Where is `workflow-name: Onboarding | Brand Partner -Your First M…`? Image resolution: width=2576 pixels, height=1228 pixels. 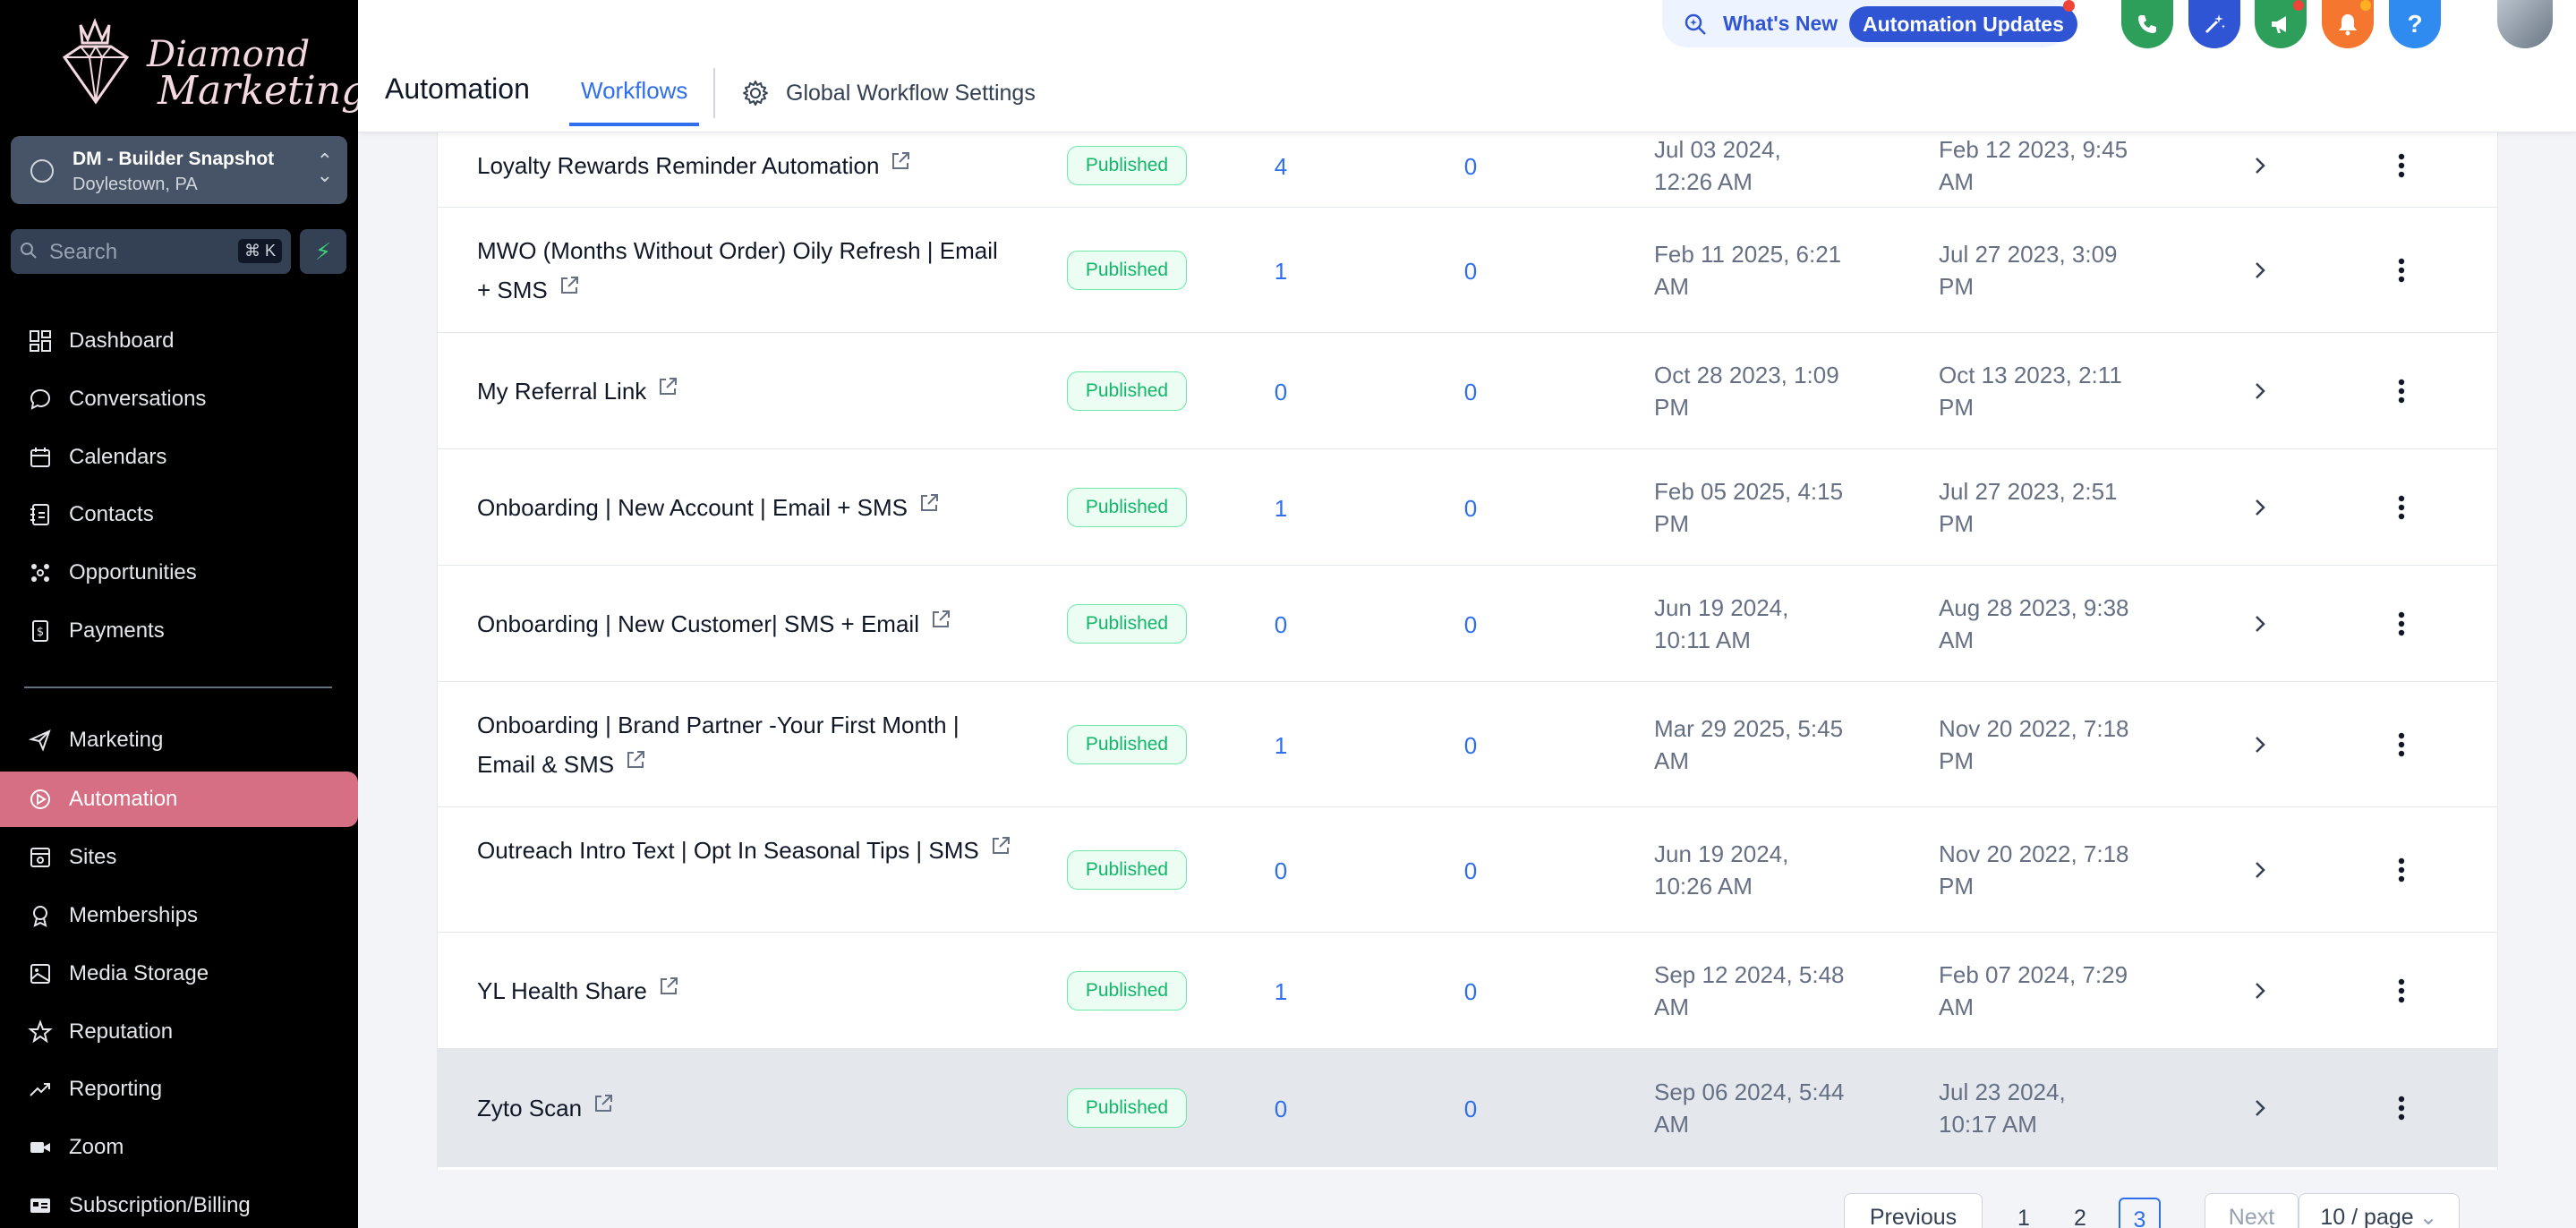 workflow-name: Onboarding | Brand Partner -Your First M… is located at coordinates (745, 746).